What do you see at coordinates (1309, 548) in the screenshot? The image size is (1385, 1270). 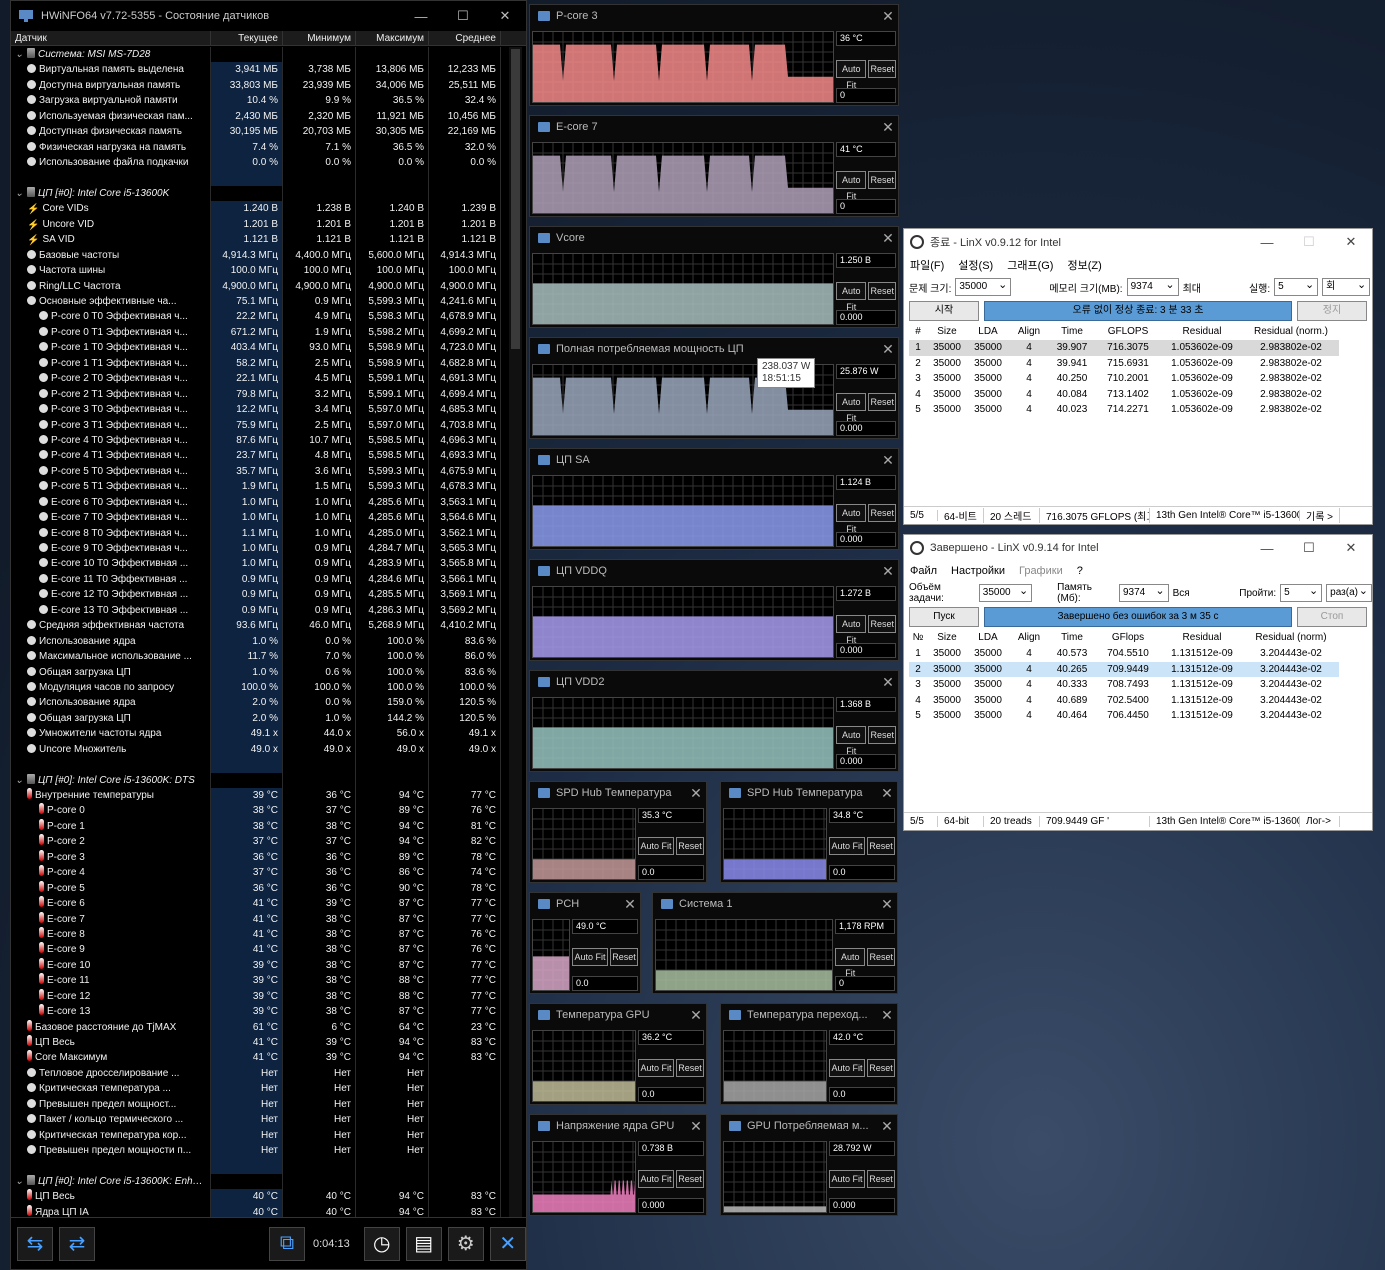 I see `maximize-icon: ☐` at bounding box center [1309, 548].